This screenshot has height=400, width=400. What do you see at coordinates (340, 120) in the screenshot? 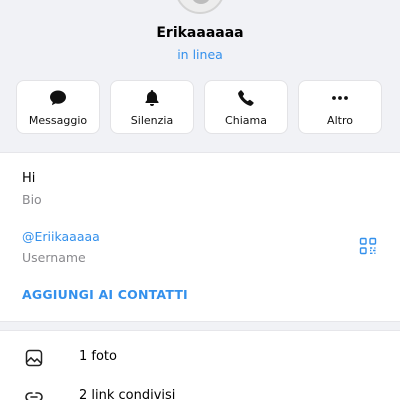
I see `more-button-label: Altro` at bounding box center [340, 120].